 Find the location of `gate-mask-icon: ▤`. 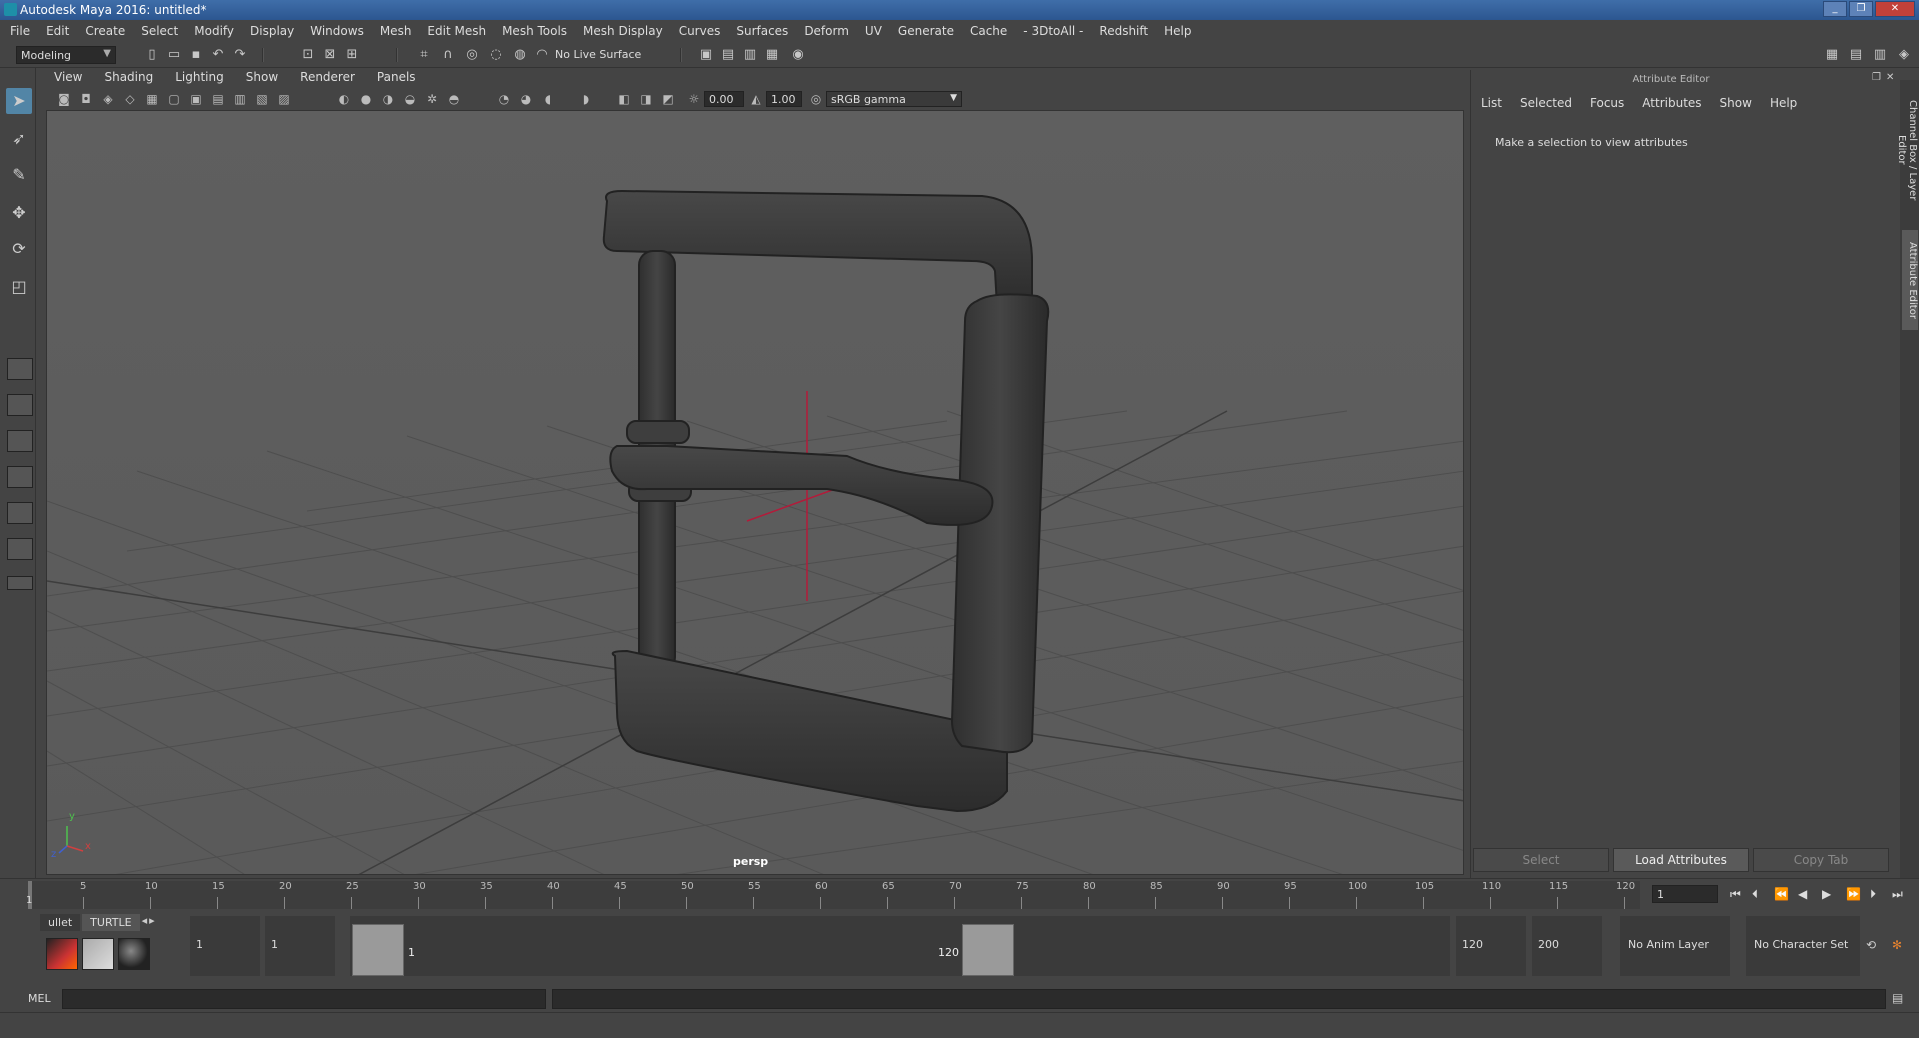

gate-mask-icon: ▤ is located at coordinates (218, 99).